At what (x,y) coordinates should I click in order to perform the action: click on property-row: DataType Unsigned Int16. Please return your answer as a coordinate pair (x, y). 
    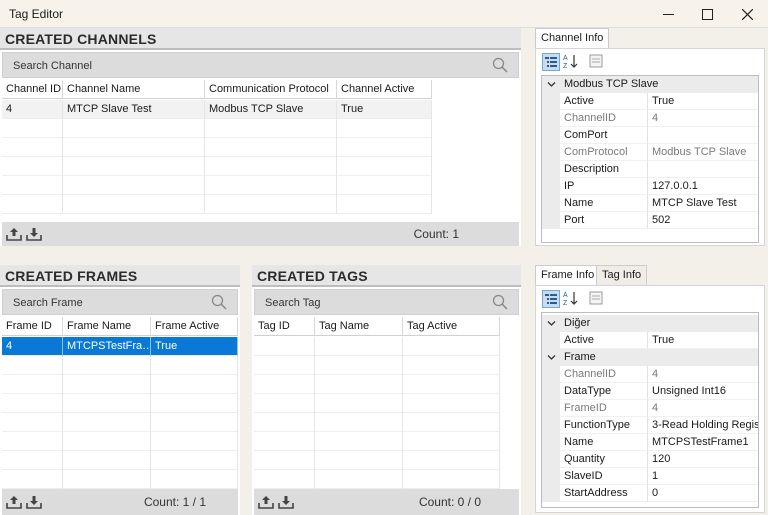
    Looking at the image, I should click on (650, 391).